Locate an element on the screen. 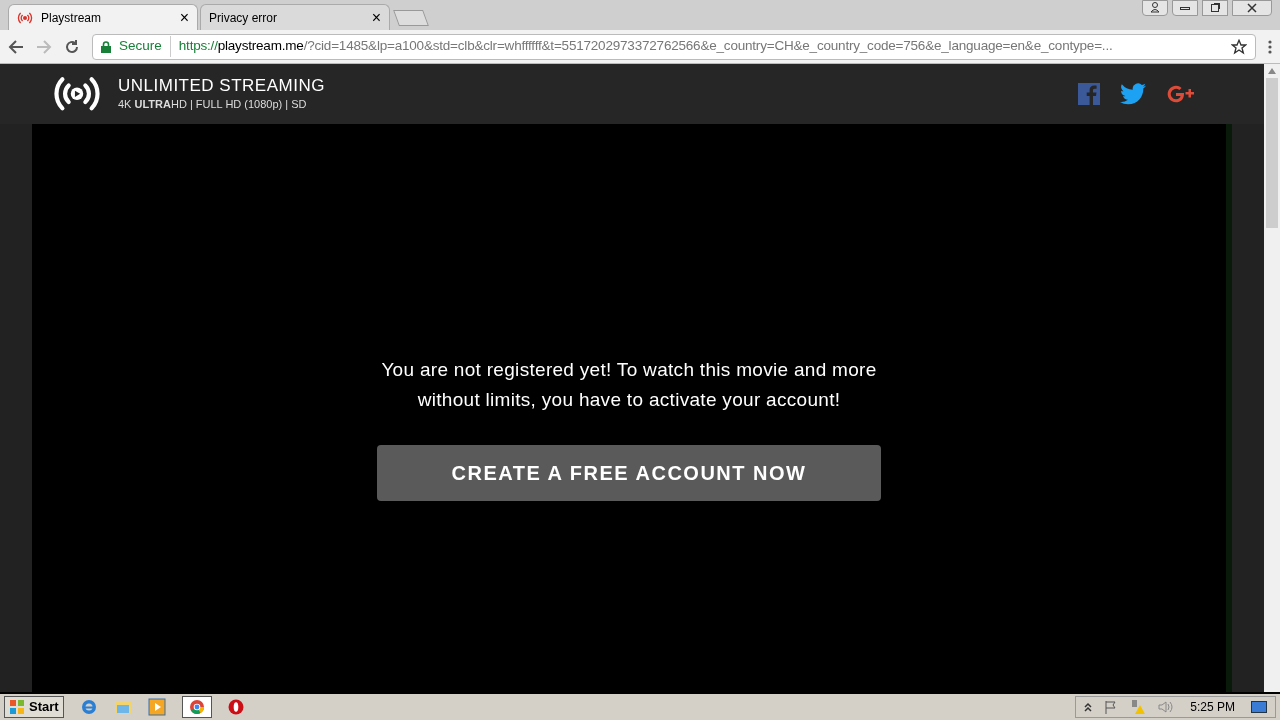 This screenshot has height=720, width=1280. registration-message: You are not registered yet! To watch this movie and more without limits, you have to activate your account! is located at coordinates (629, 385).